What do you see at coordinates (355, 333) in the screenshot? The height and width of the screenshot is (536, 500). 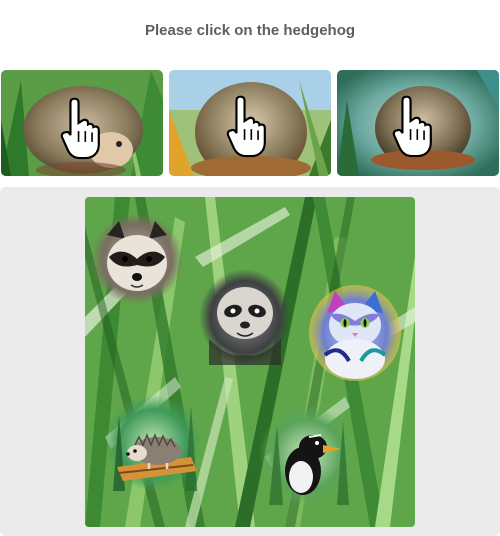 I see `animal-cat` at bounding box center [355, 333].